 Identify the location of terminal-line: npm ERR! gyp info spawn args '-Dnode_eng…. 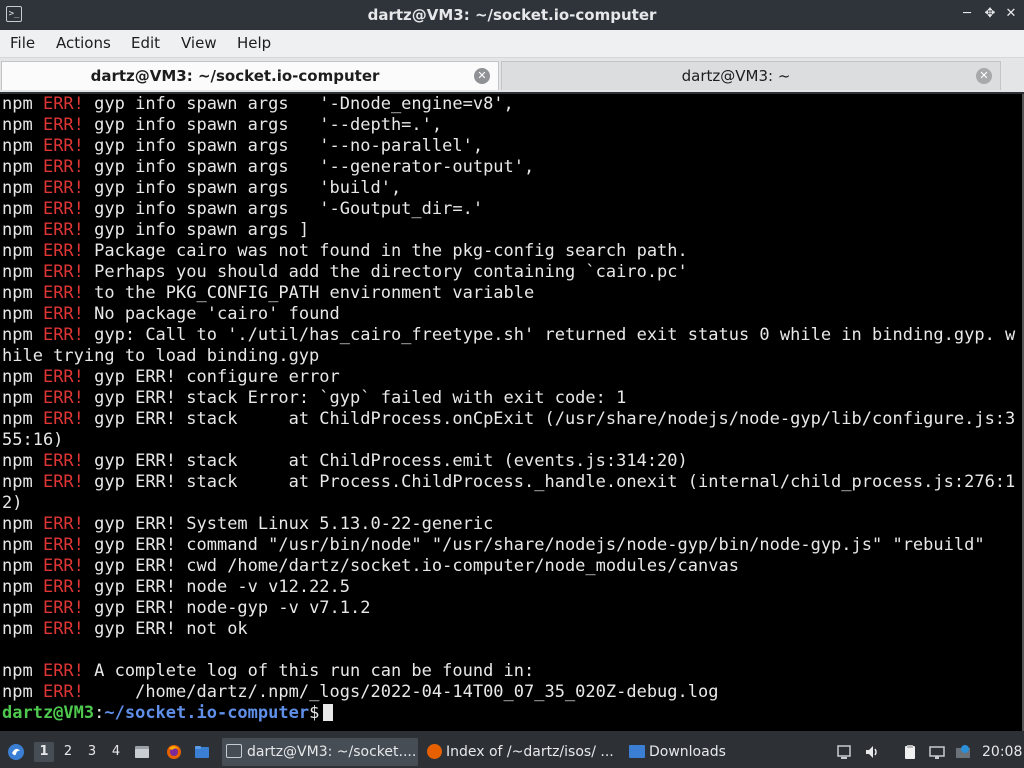
(511, 104).